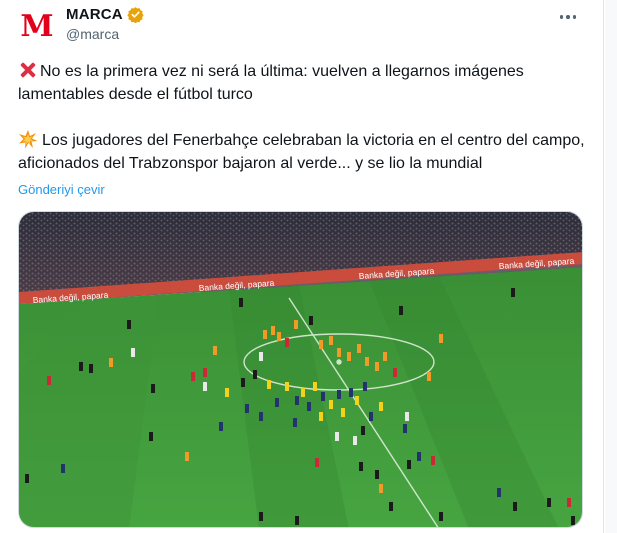 The height and width of the screenshot is (533, 617). What do you see at coordinates (28, 139) in the screenshot?
I see `collision-icon` at bounding box center [28, 139].